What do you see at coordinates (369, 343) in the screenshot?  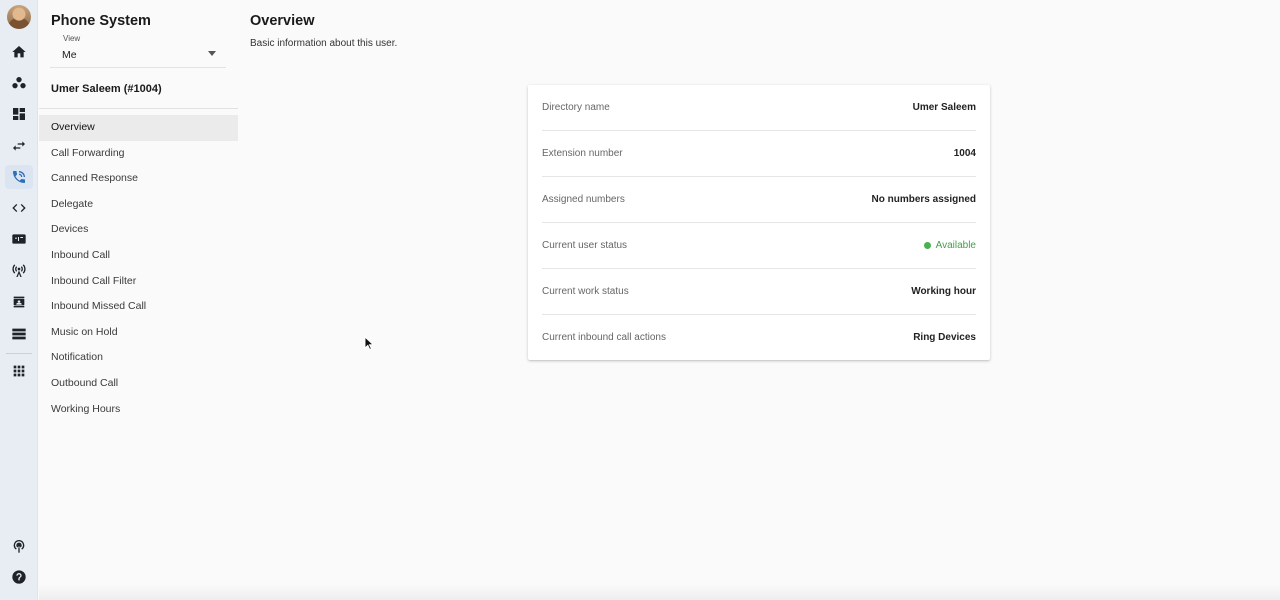 I see `mouse-cursor-icon` at bounding box center [369, 343].